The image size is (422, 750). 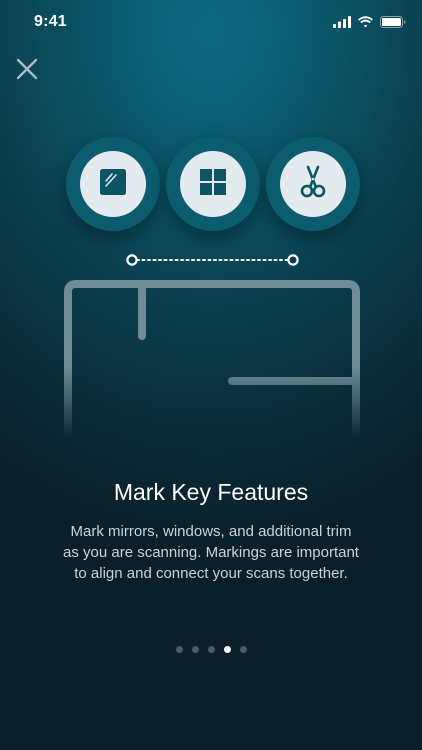 I want to click on trim-button-face, so click(x=313, y=184).